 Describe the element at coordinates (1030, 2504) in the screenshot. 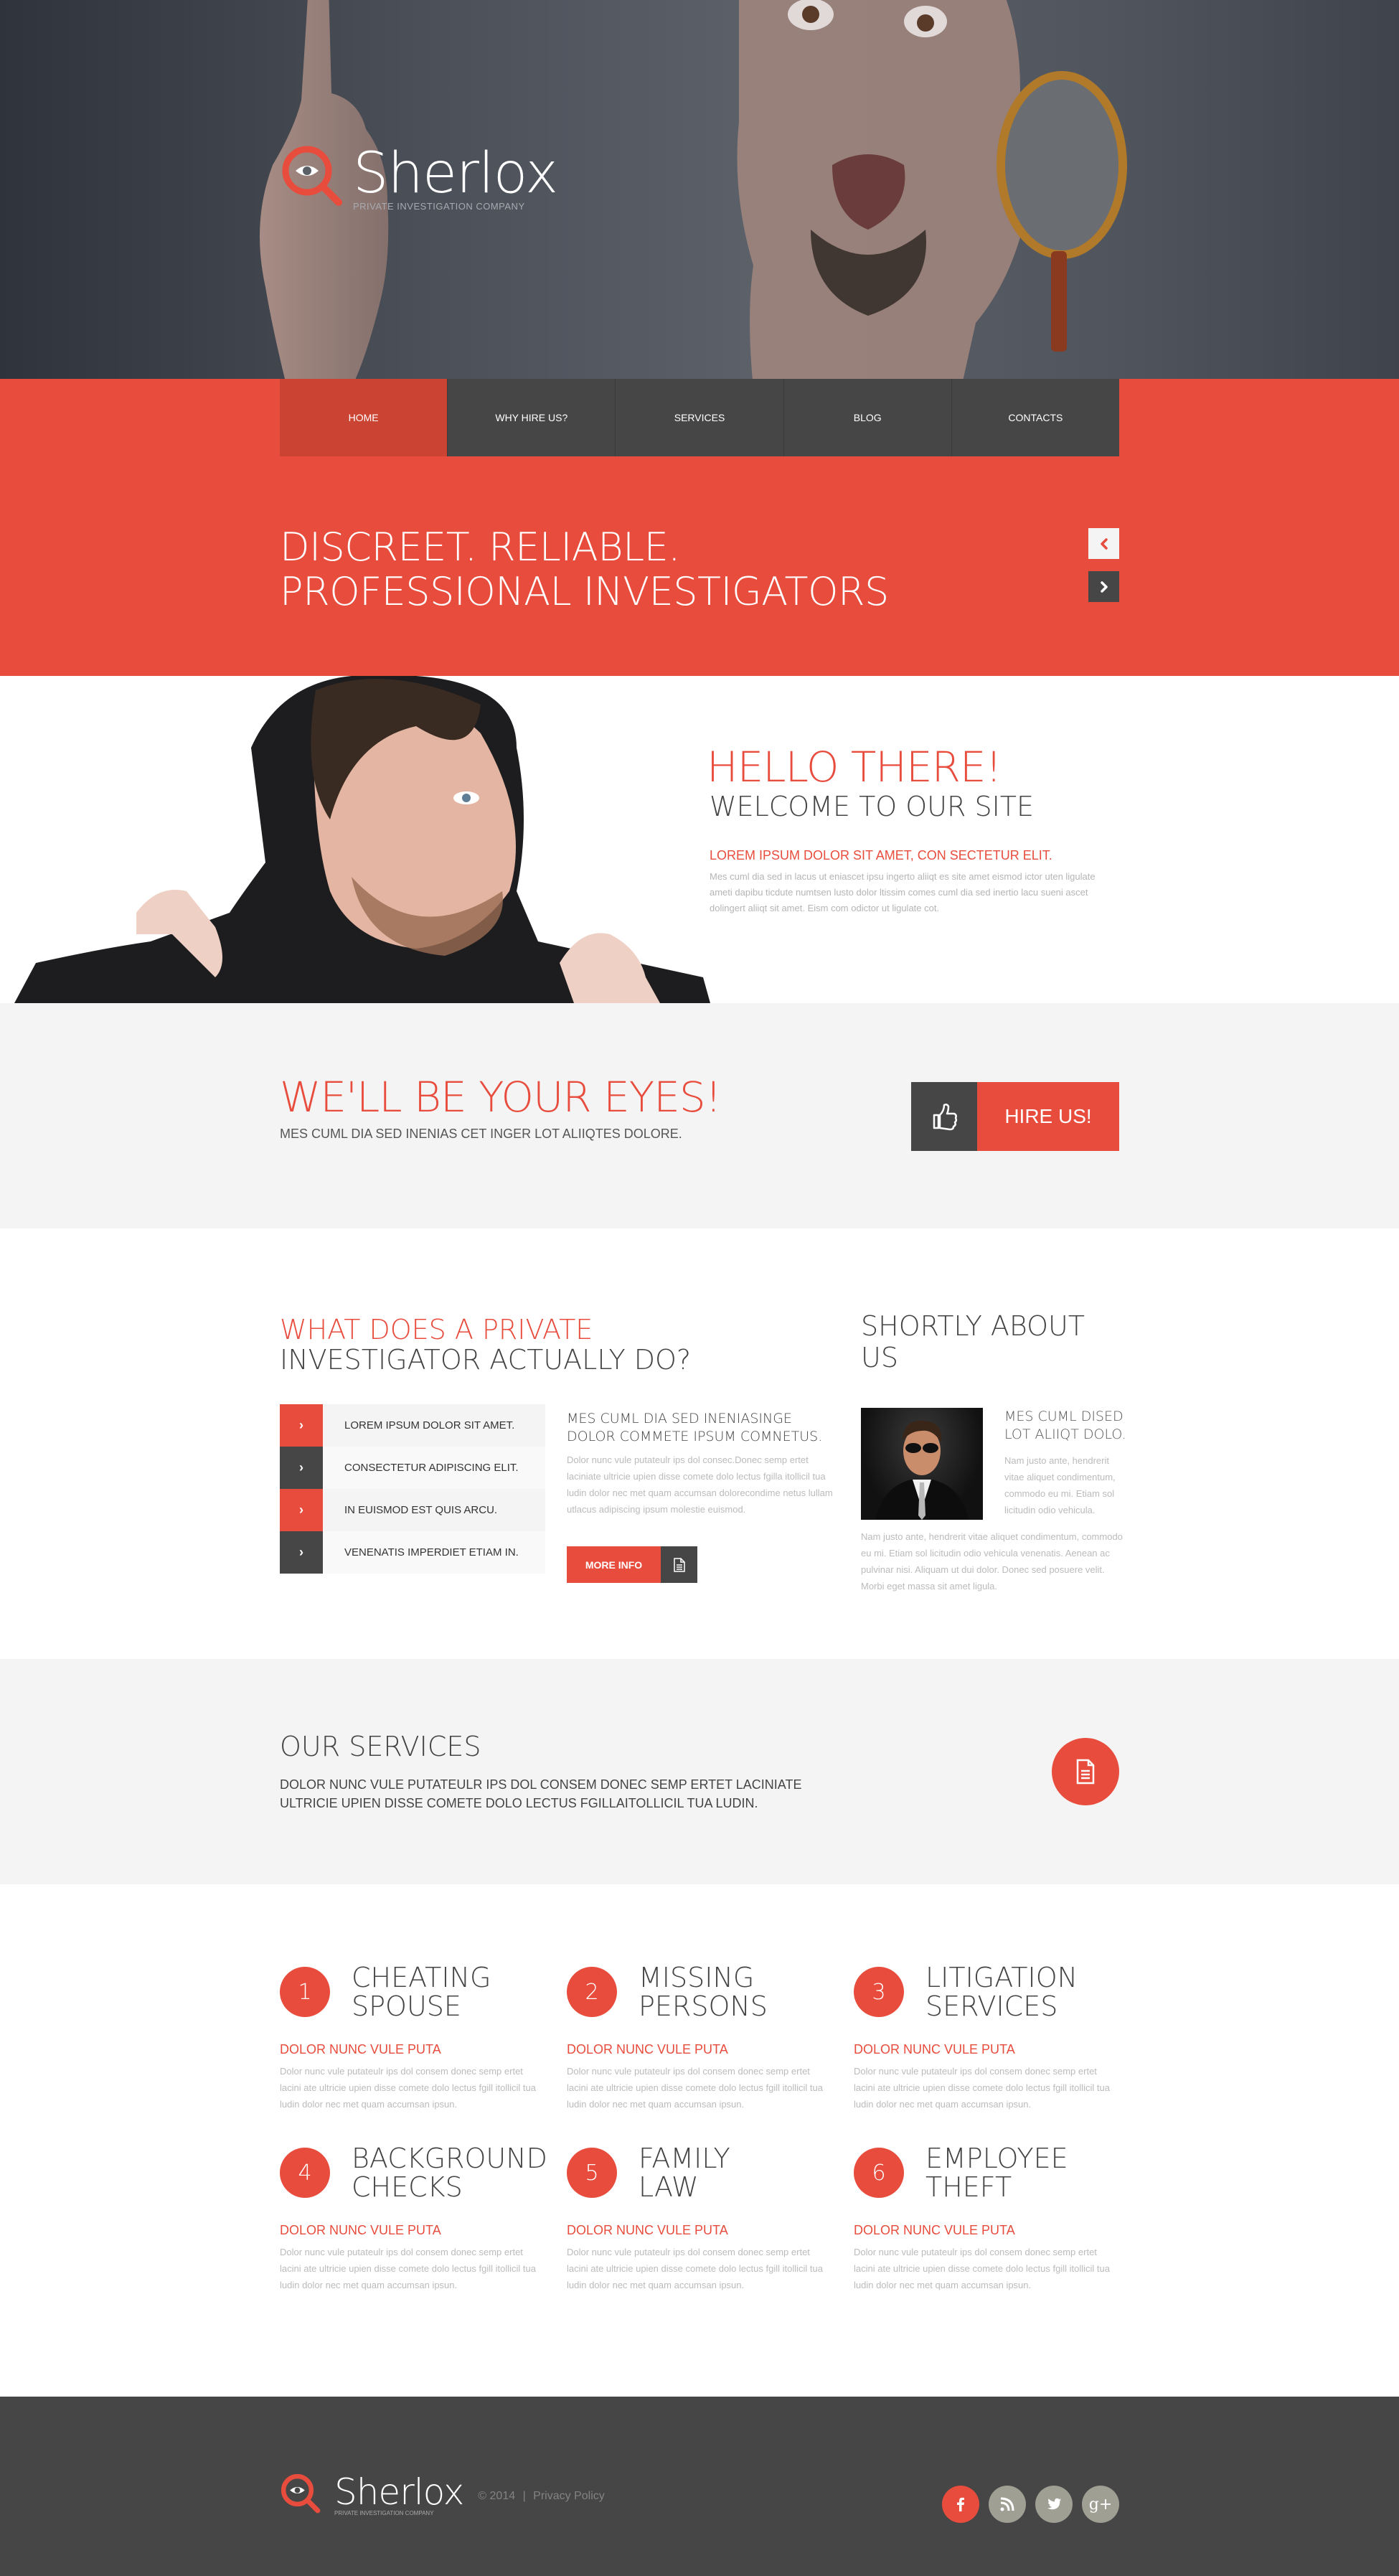

I see `social-links: g+` at that location.